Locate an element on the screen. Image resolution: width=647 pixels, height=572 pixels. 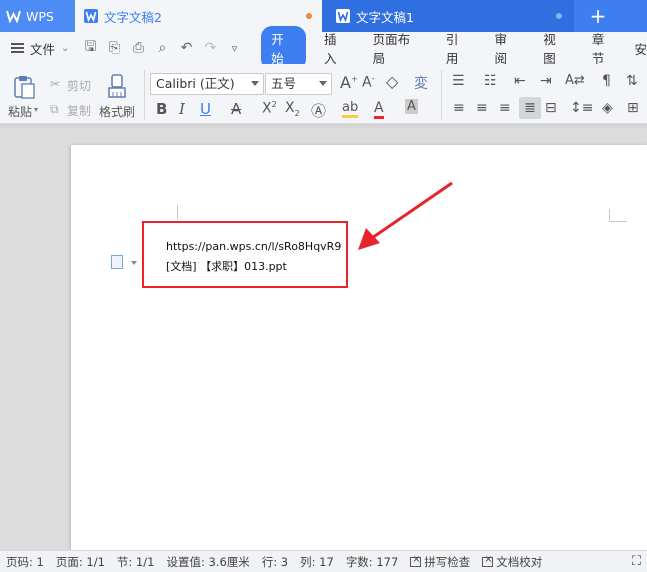
spell-check-label: 拼写检查 is located at coordinates (447, 561).